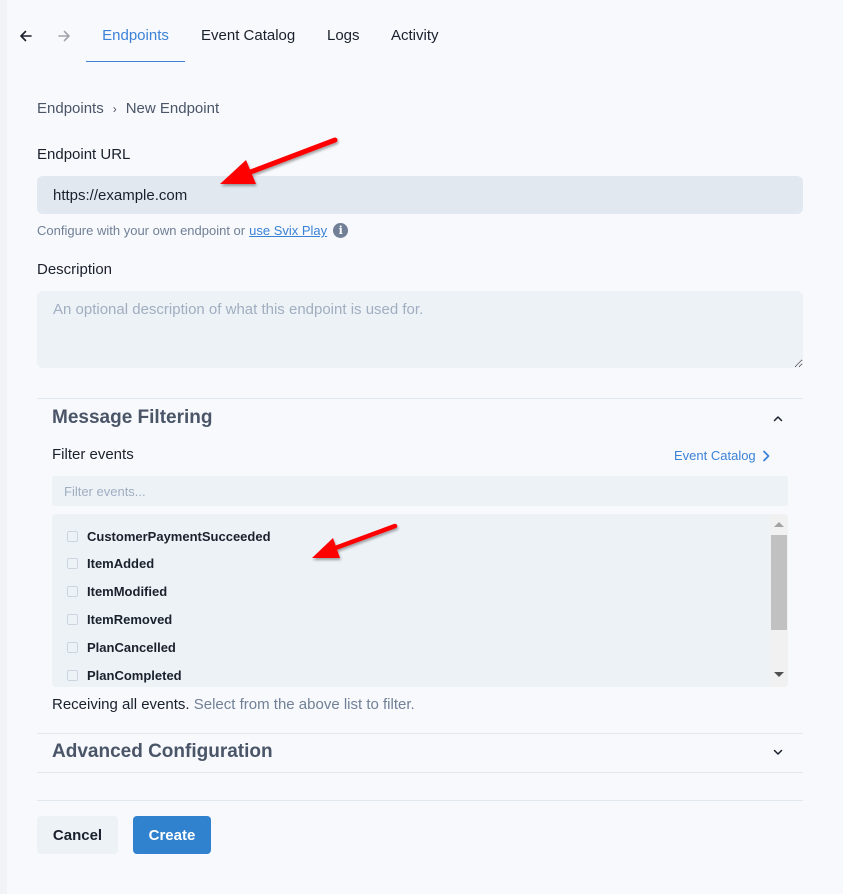 The image size is (843, 894). I want to click on tab-logs: Logs, so click(343, 31).